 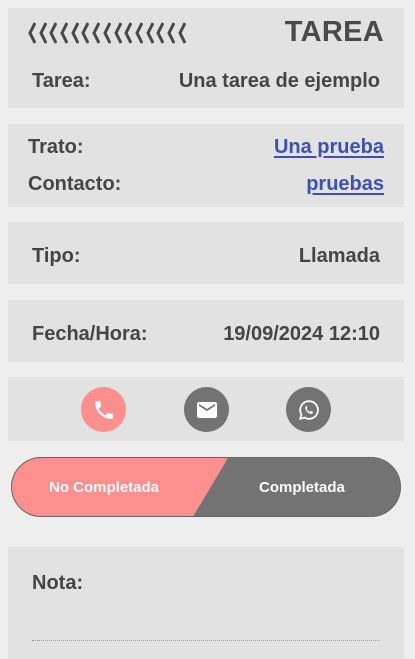 I want to click on completed-label: Completada, so click(x=302, y=487).